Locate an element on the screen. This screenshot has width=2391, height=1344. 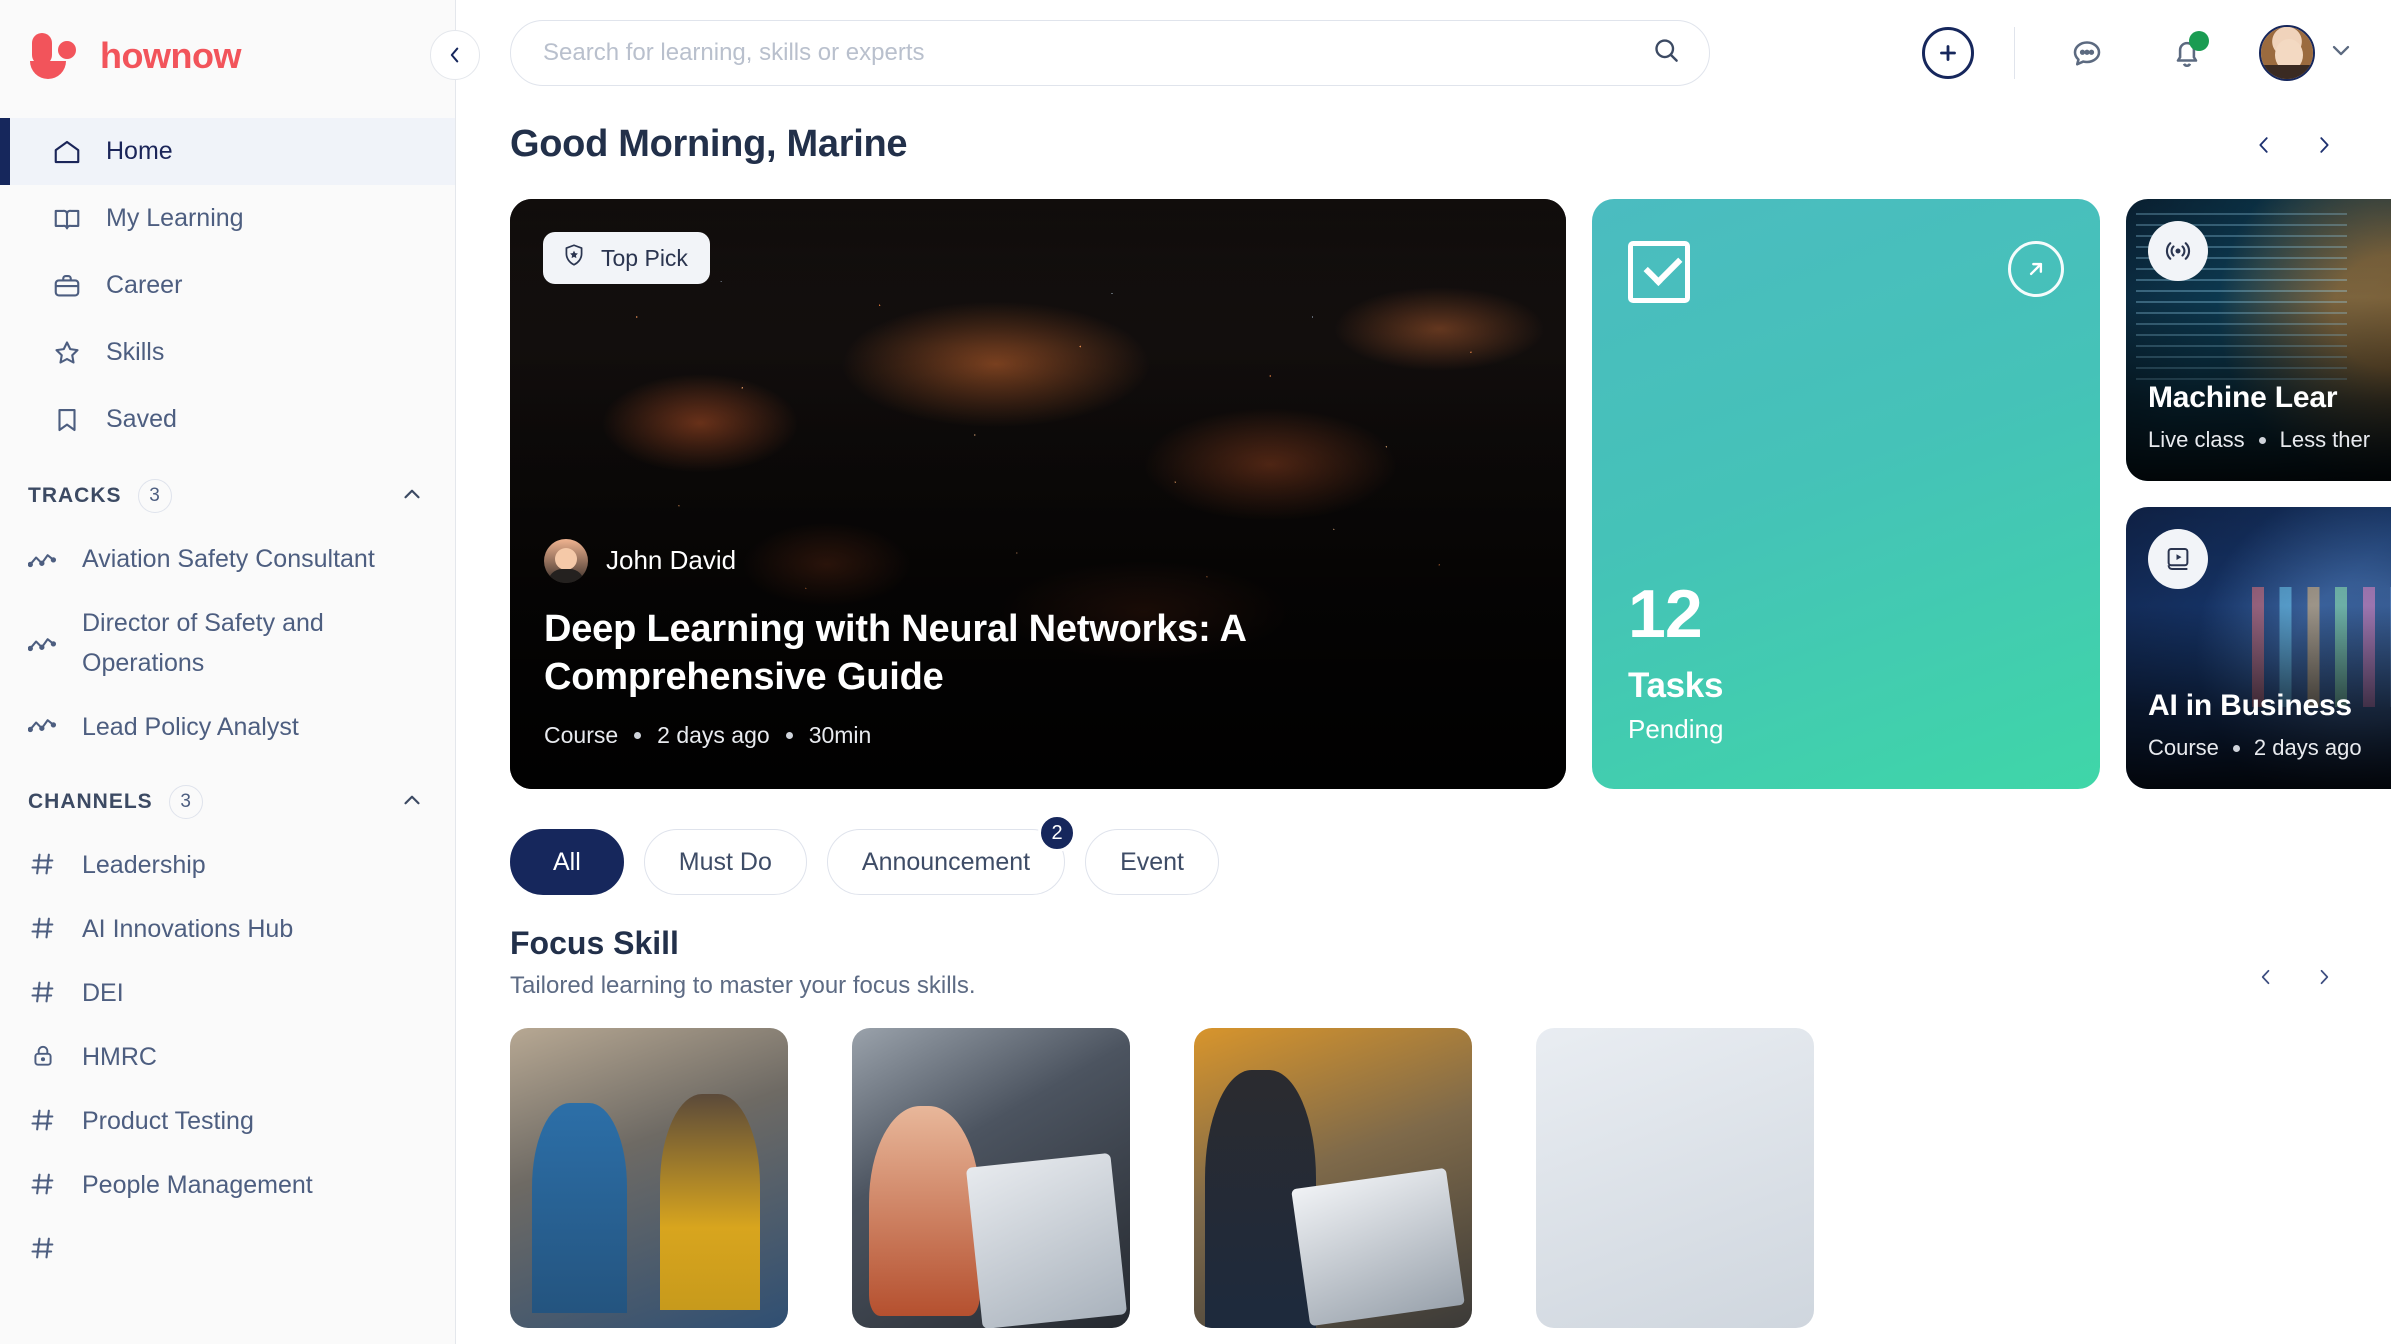
sidebar-track-lead-policy-analyst: Lead Policy Analyst is located at coordinates (227, 727).